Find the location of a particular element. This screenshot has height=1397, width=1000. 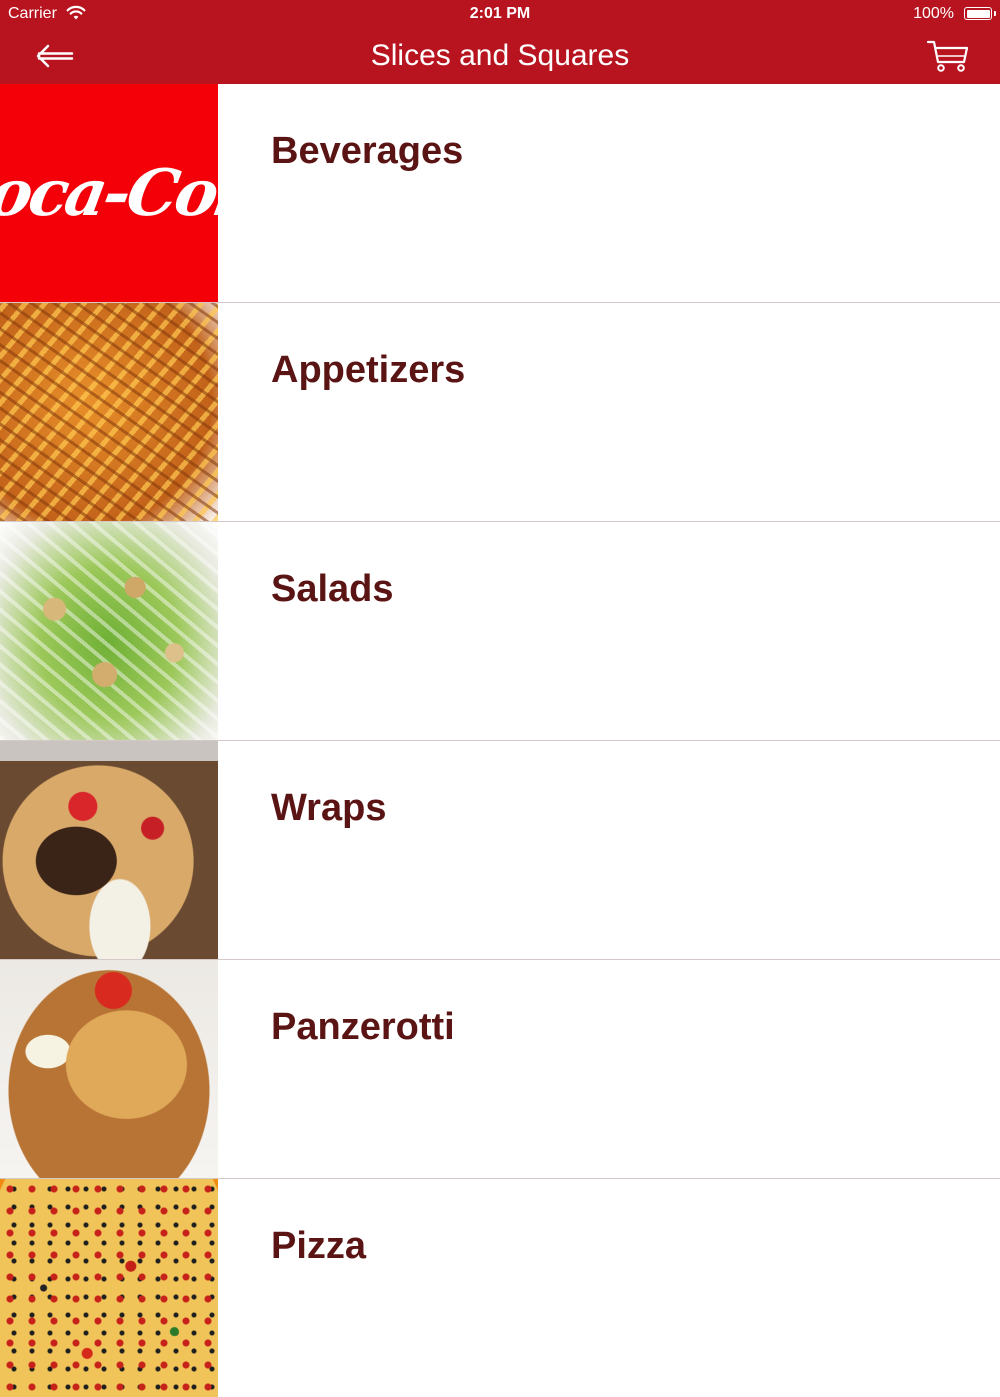

coca-cola-logo: Coca-Cola is located at coordinates (109, 193).